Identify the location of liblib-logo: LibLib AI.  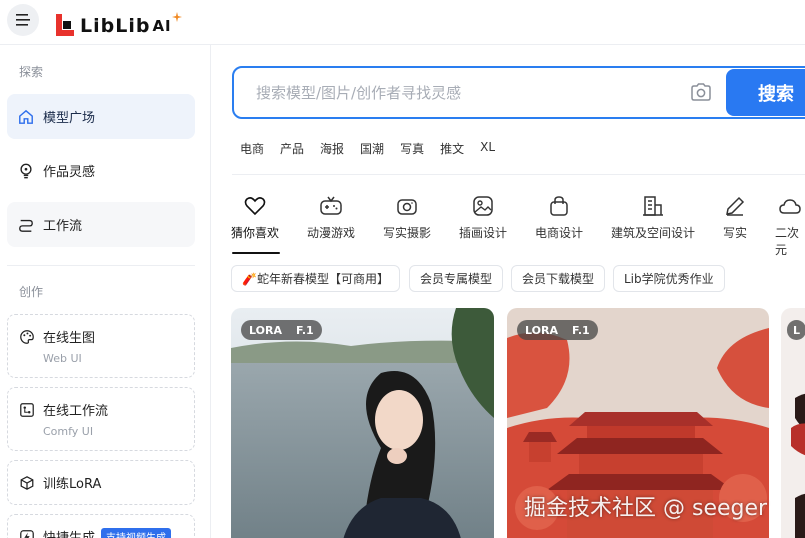
(118, 23).